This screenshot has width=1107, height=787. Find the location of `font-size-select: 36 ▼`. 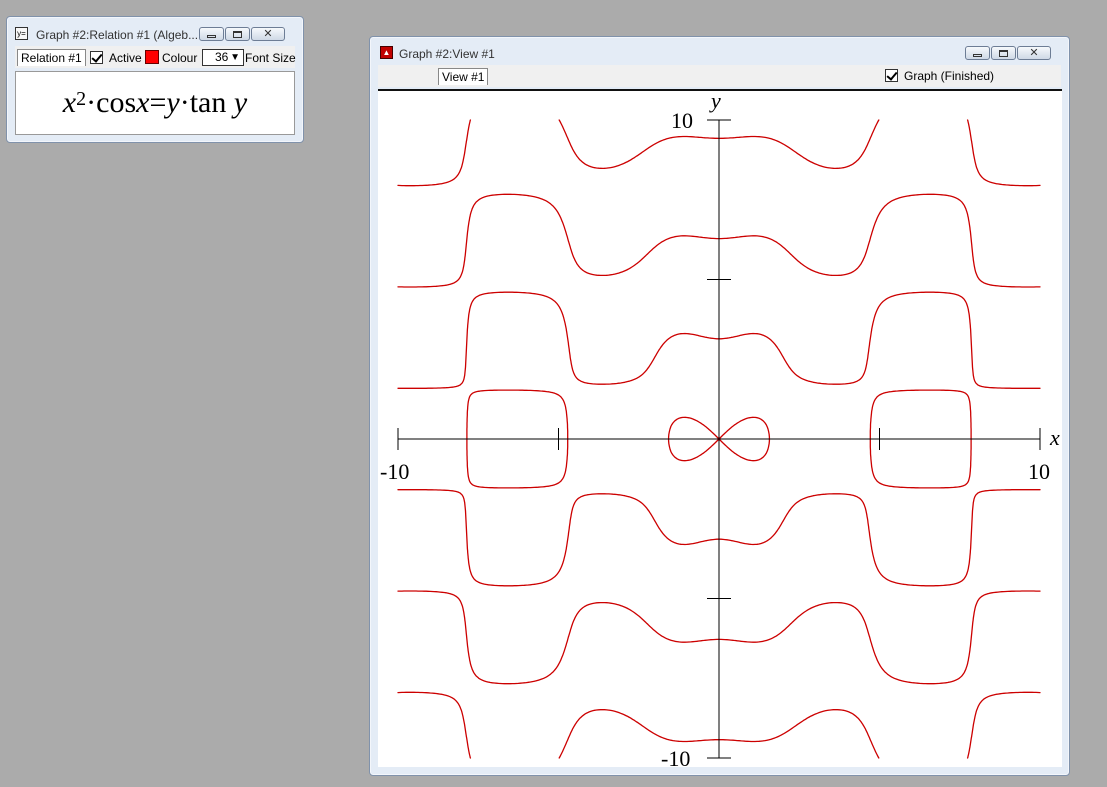

font-size-select: 36 ▼ is located at coordinates (223, 57).